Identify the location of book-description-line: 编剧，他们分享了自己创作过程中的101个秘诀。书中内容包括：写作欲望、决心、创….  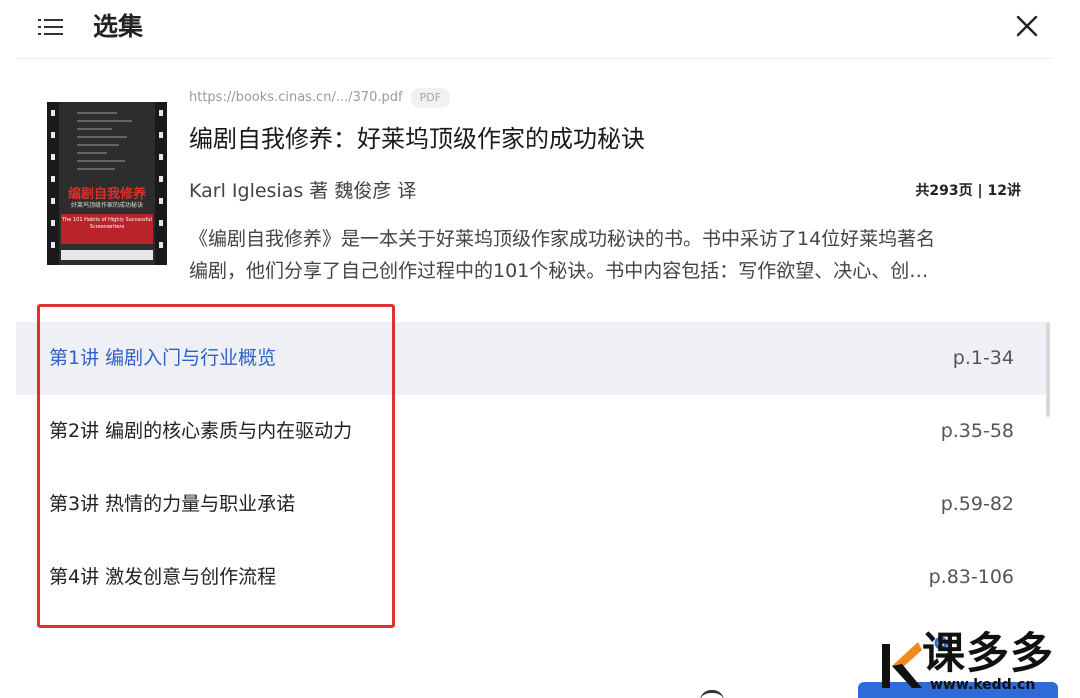
(559, 271).